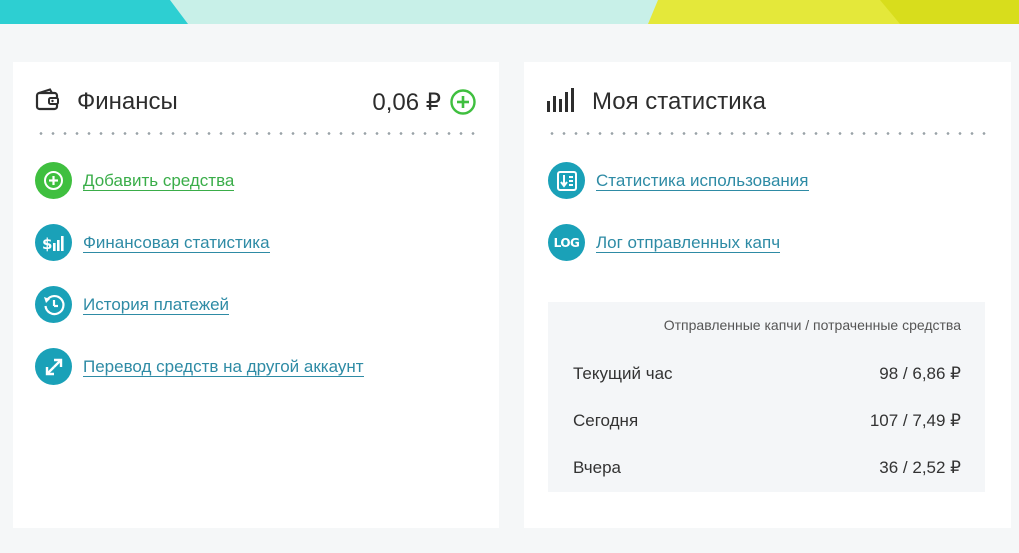 This screenshot has width=1019, height=553. Describe the element at coordinates (679, 101) in the screenshot. I see `stats-title: Моя статистика` at that location.